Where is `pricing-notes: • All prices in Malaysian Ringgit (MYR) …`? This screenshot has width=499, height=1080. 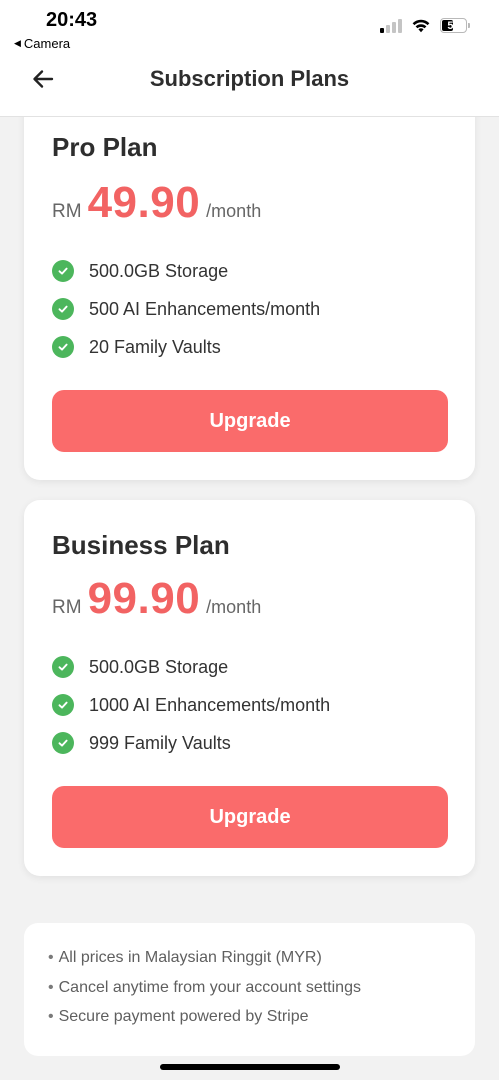
pricing-notes: • All prices in Malaysian Ringgit (MYR) … is located at coordinates (249, 989).